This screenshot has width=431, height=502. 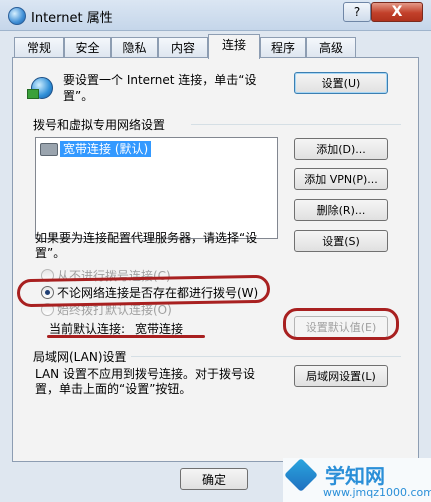 What do you see at coordinates (357, 12) in the screenshot?
I see `help-button: ?` at bounding box center [357, 12].